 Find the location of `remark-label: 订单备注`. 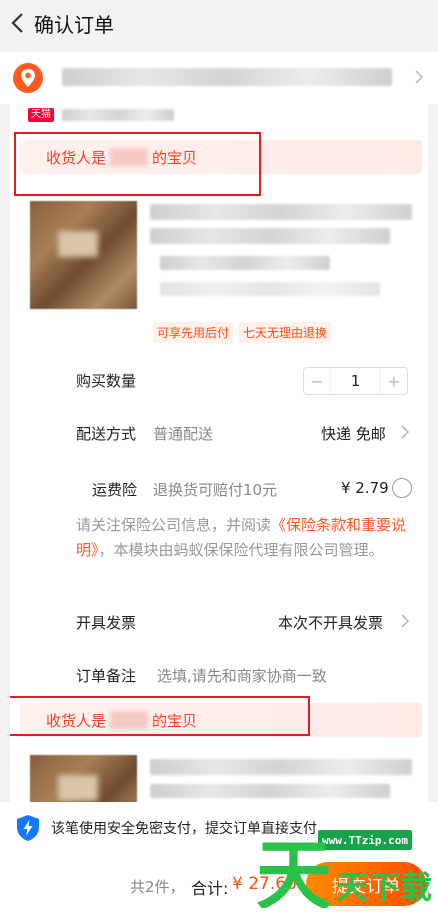

remark-label: 订单备注 is located at coordinates (106, 676).